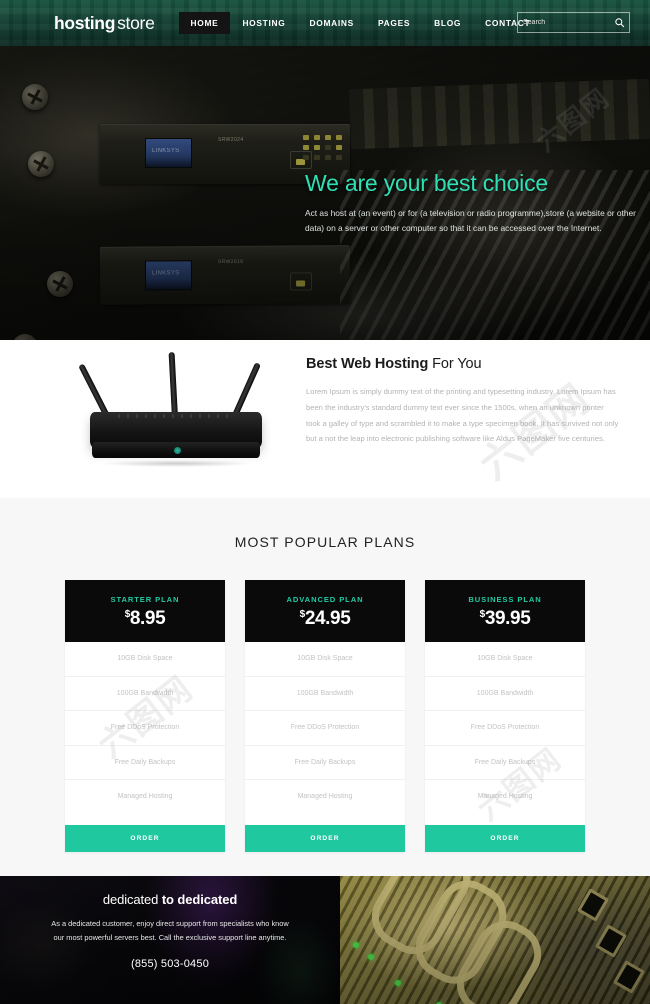 The image size is (650, 1004). What do you see at coordinates (130, 899) in the screenshot?
I see `dedicated-title-light: dedicated` at bounding box center [130, 899].